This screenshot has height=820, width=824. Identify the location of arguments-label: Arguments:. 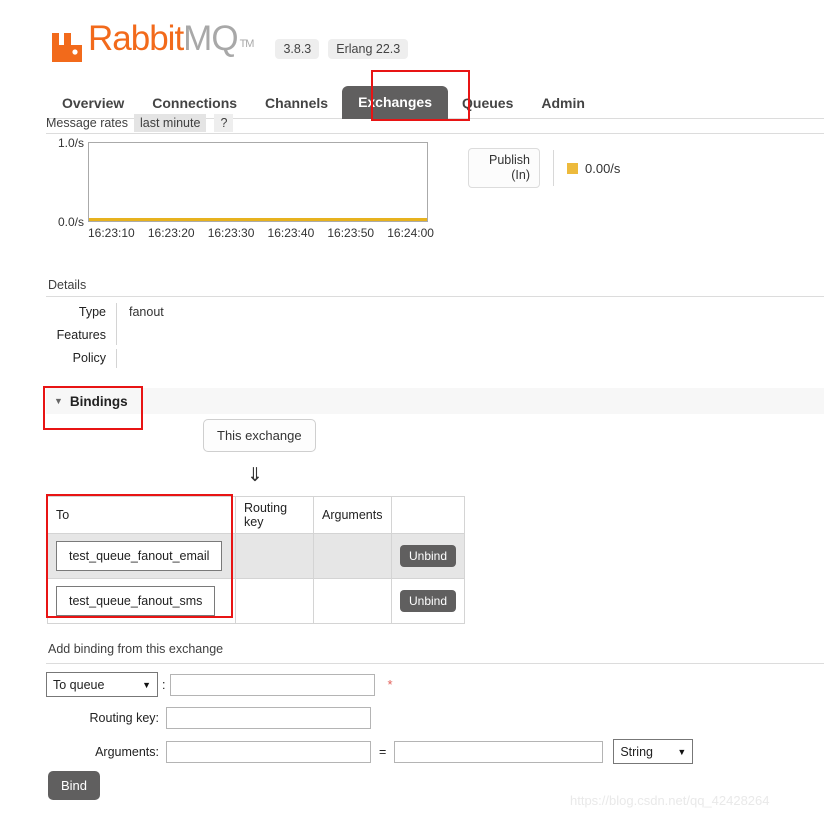
(127, 751).